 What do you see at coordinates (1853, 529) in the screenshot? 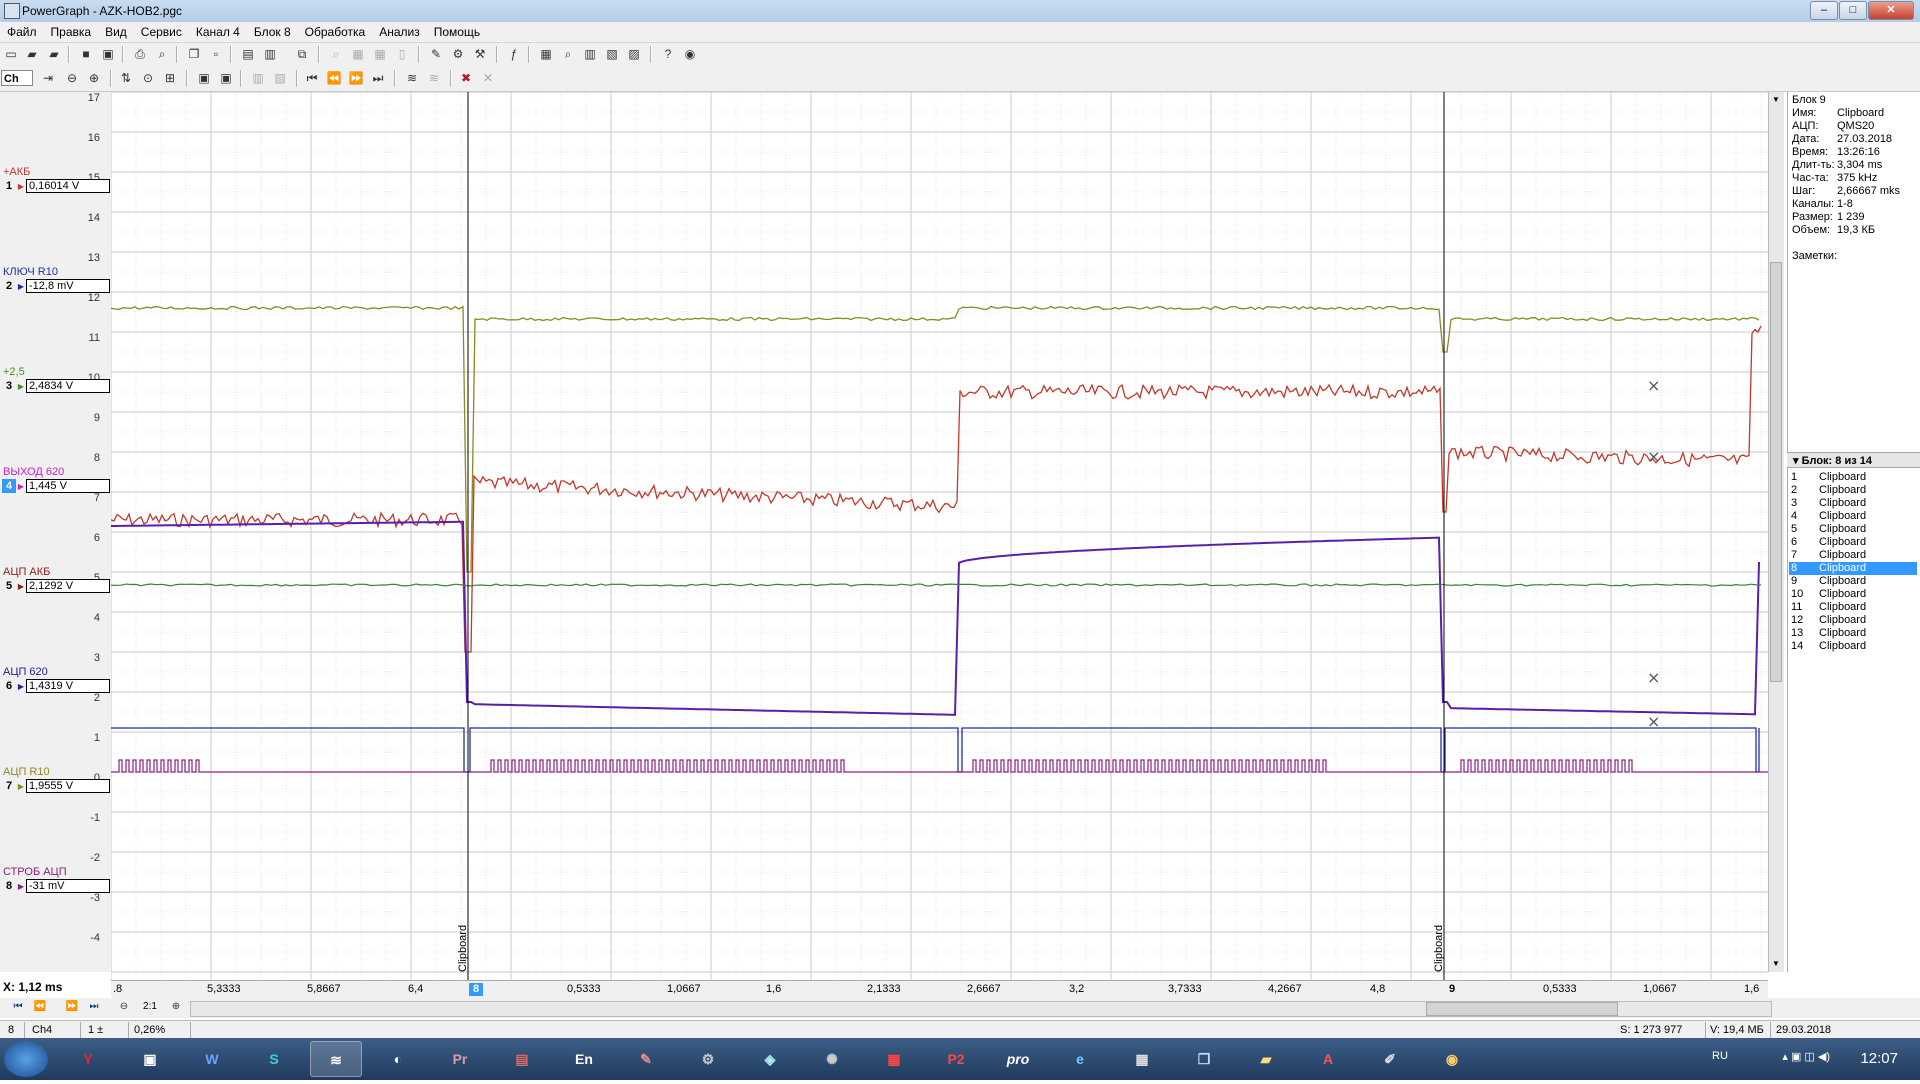
I see `block-list-item: 5 Clipboard` at bounding box center [1853, 529].